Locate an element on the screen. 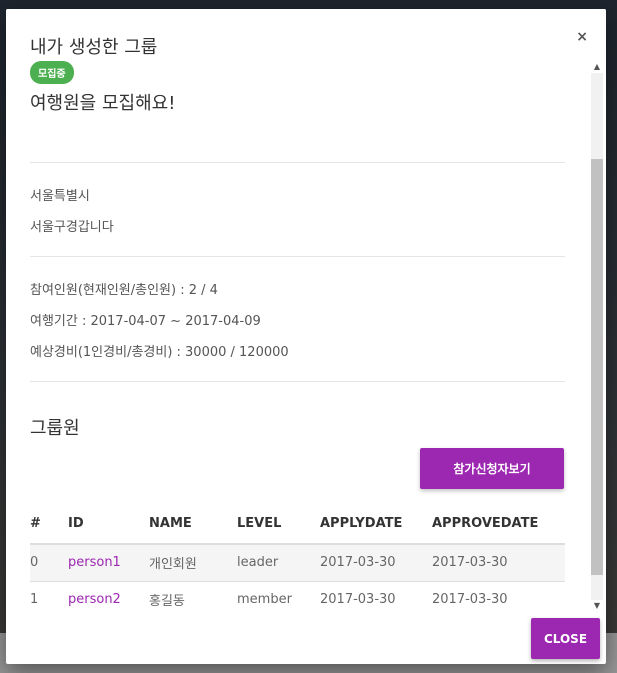  scrollbar-thumb is located at coordinates (597, 367).